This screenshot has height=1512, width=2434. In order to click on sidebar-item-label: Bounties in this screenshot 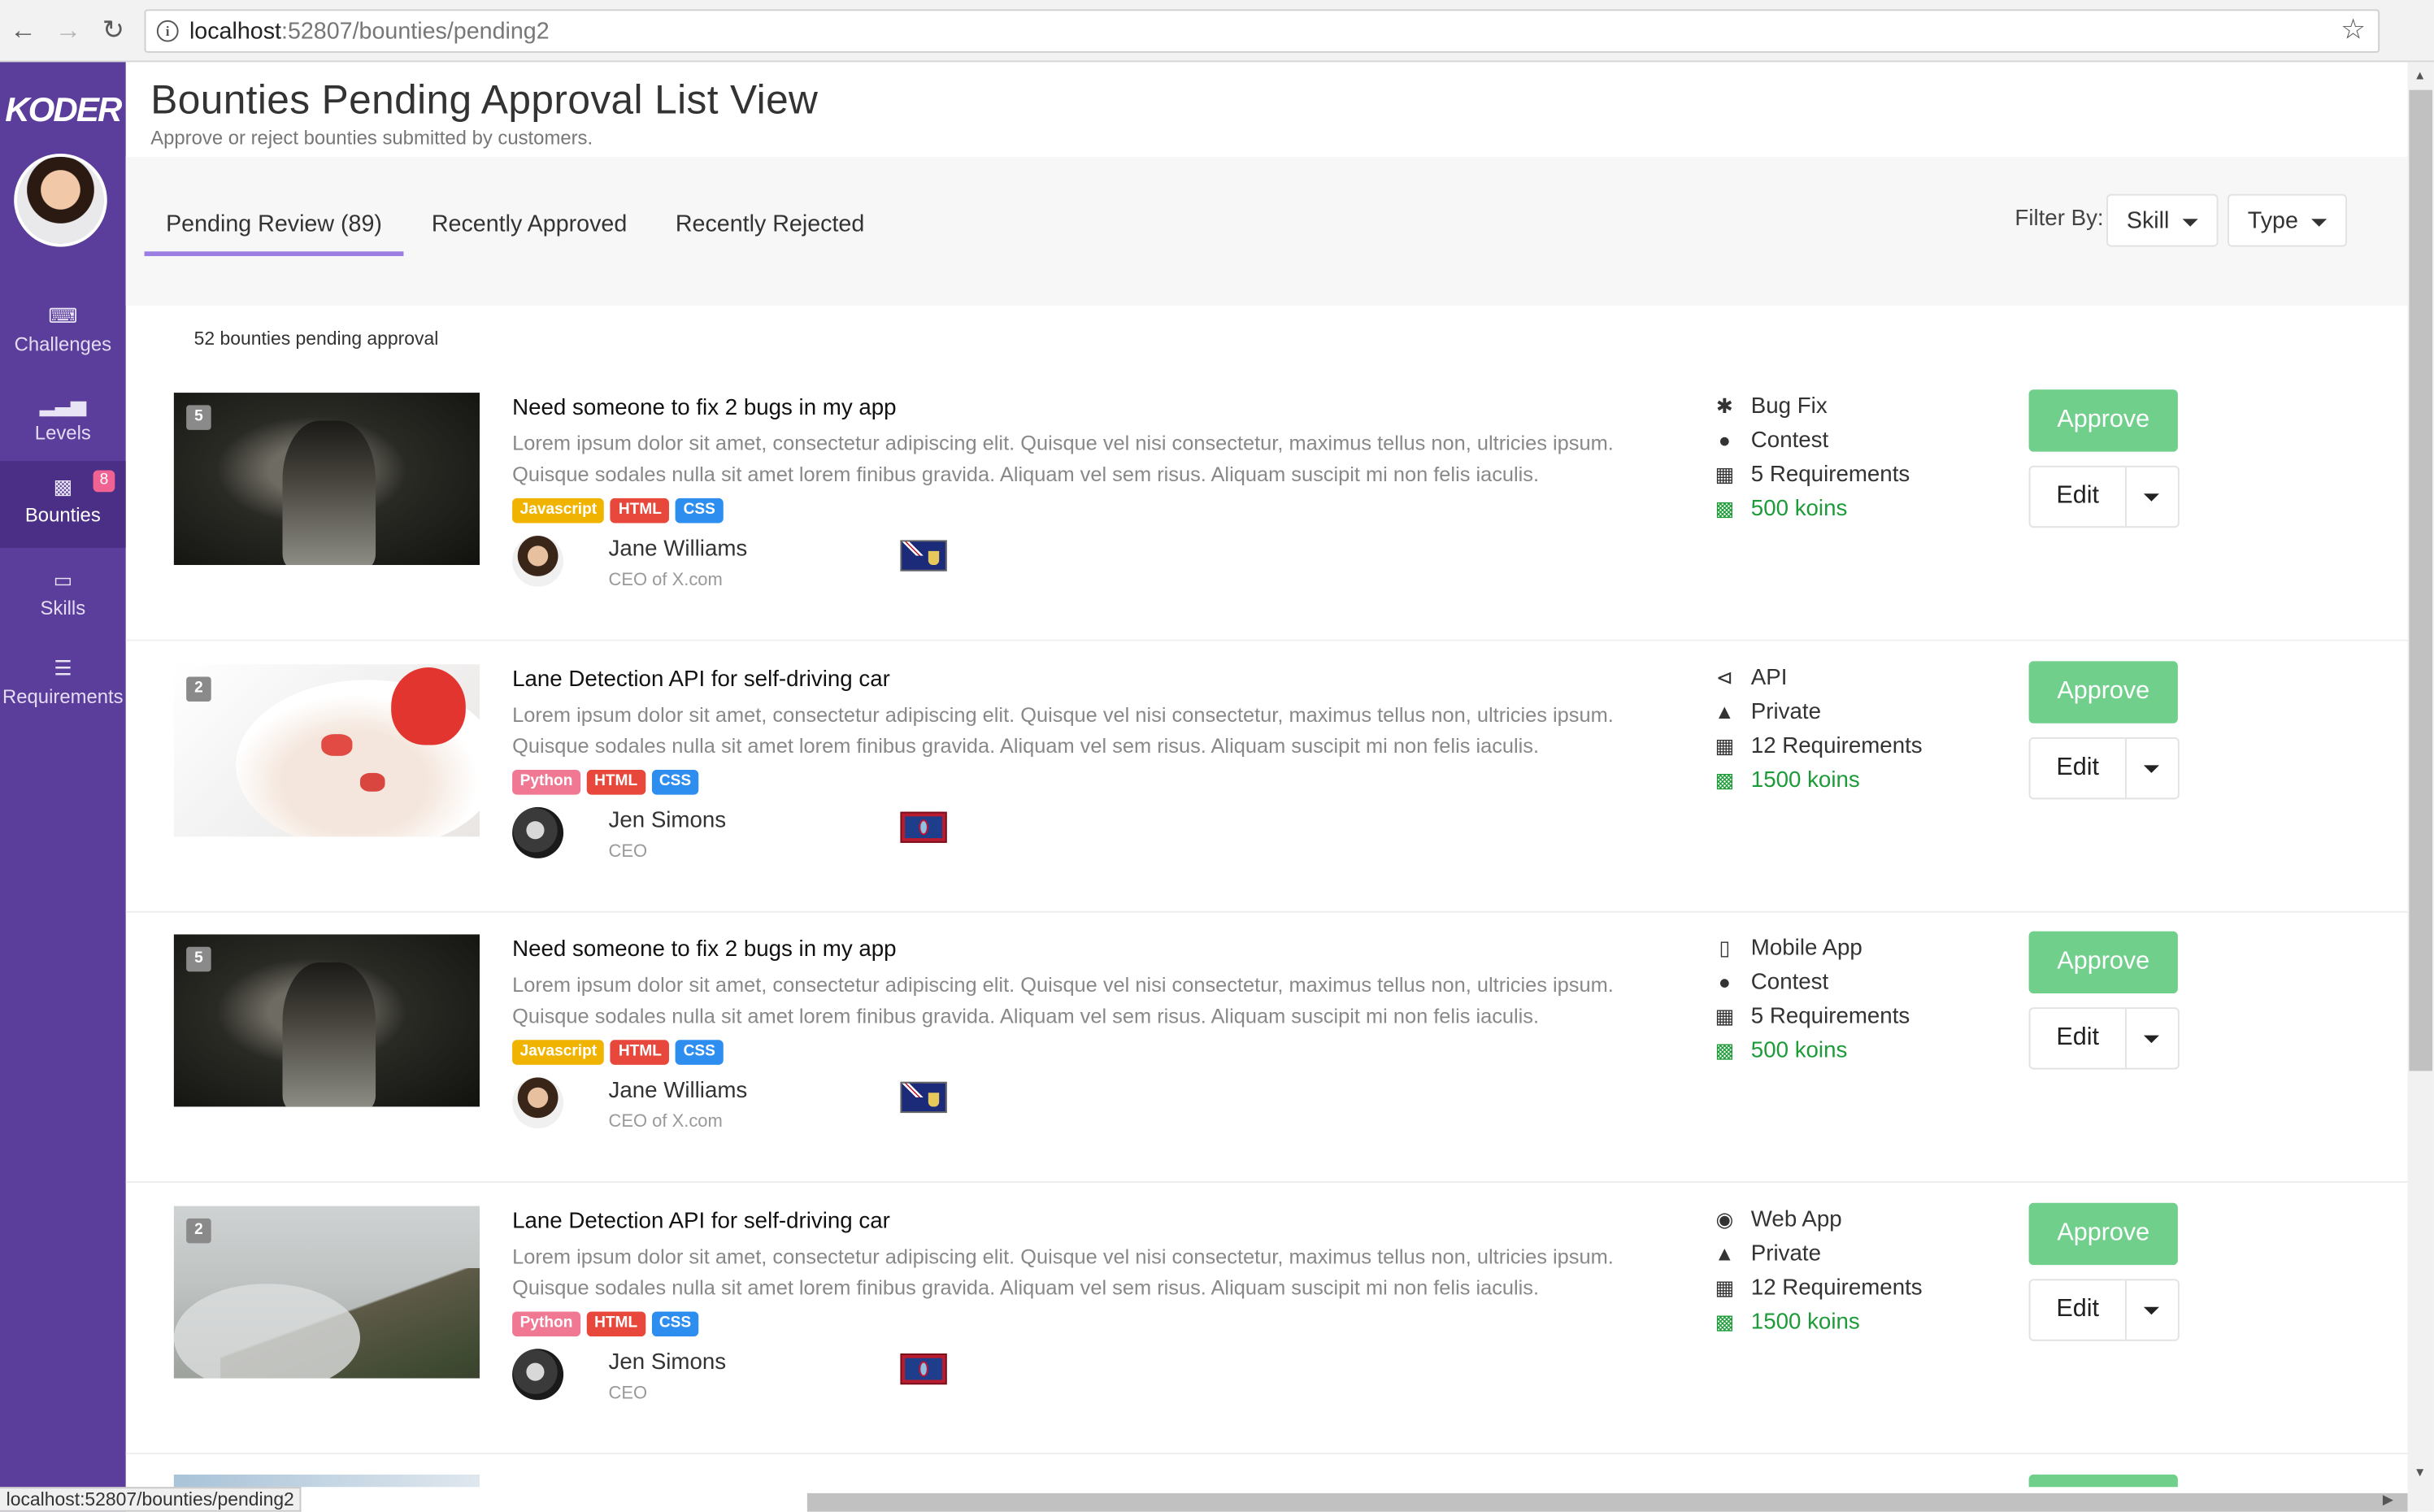, I will do `click(62, 515)`.